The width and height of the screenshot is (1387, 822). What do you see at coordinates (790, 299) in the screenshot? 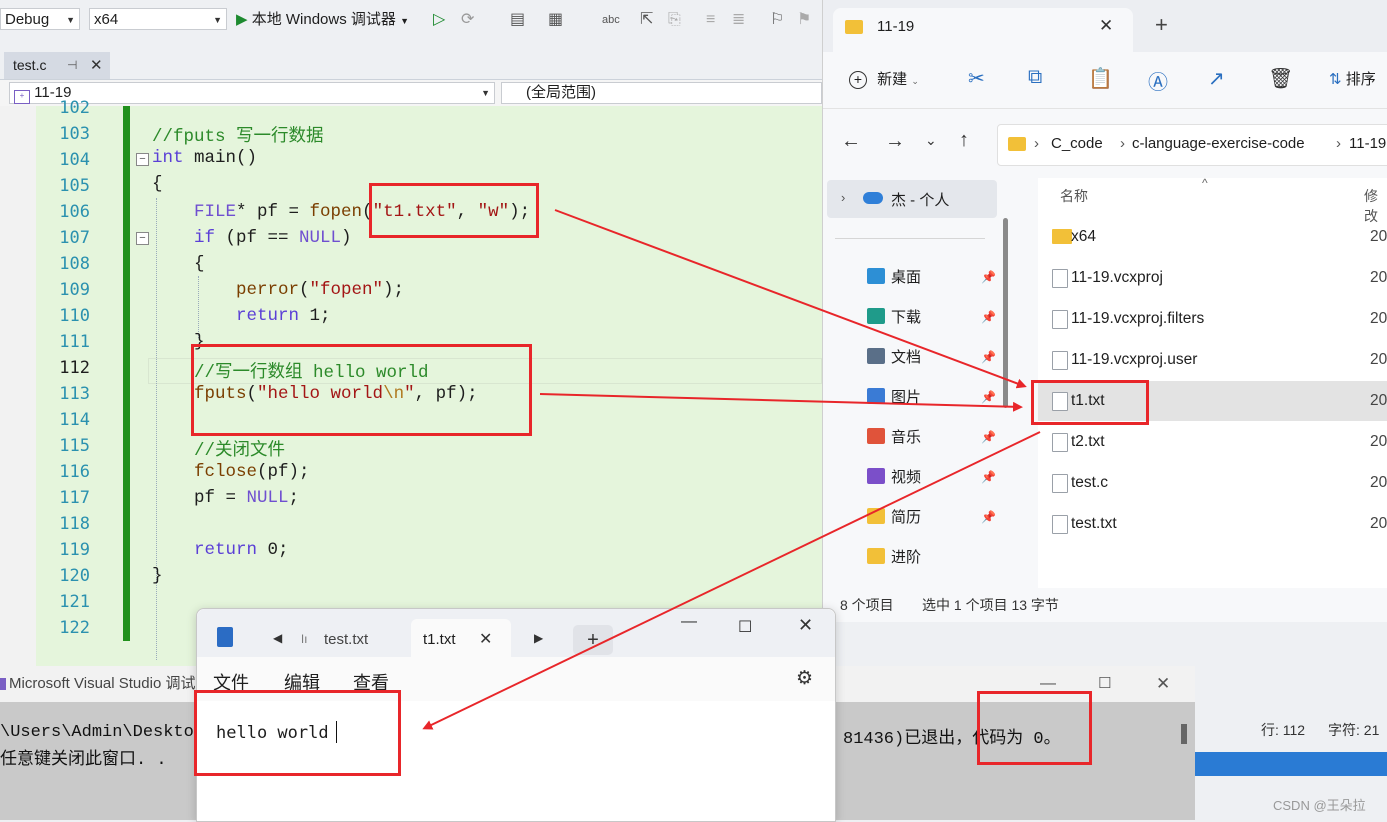
I see `arrow-fopen-to-file` at bounding box center [790, 299].